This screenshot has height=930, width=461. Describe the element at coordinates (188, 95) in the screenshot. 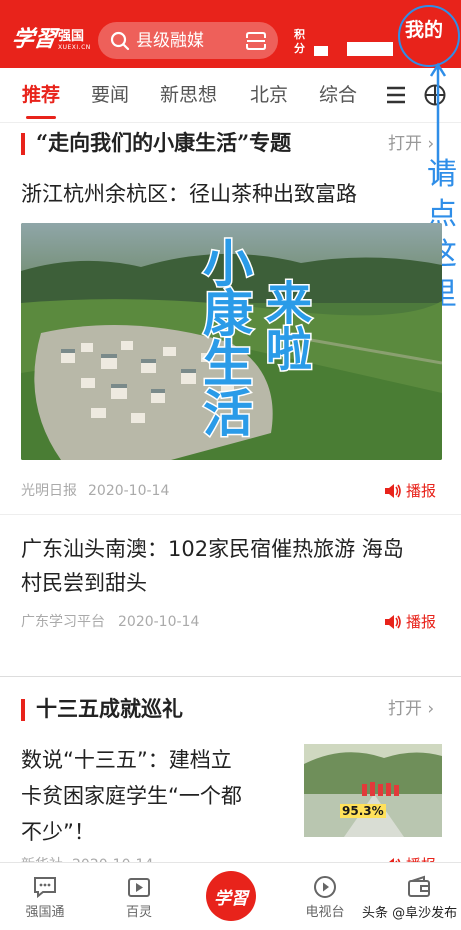

I see `tab-new-thought: 新思想` at that location.